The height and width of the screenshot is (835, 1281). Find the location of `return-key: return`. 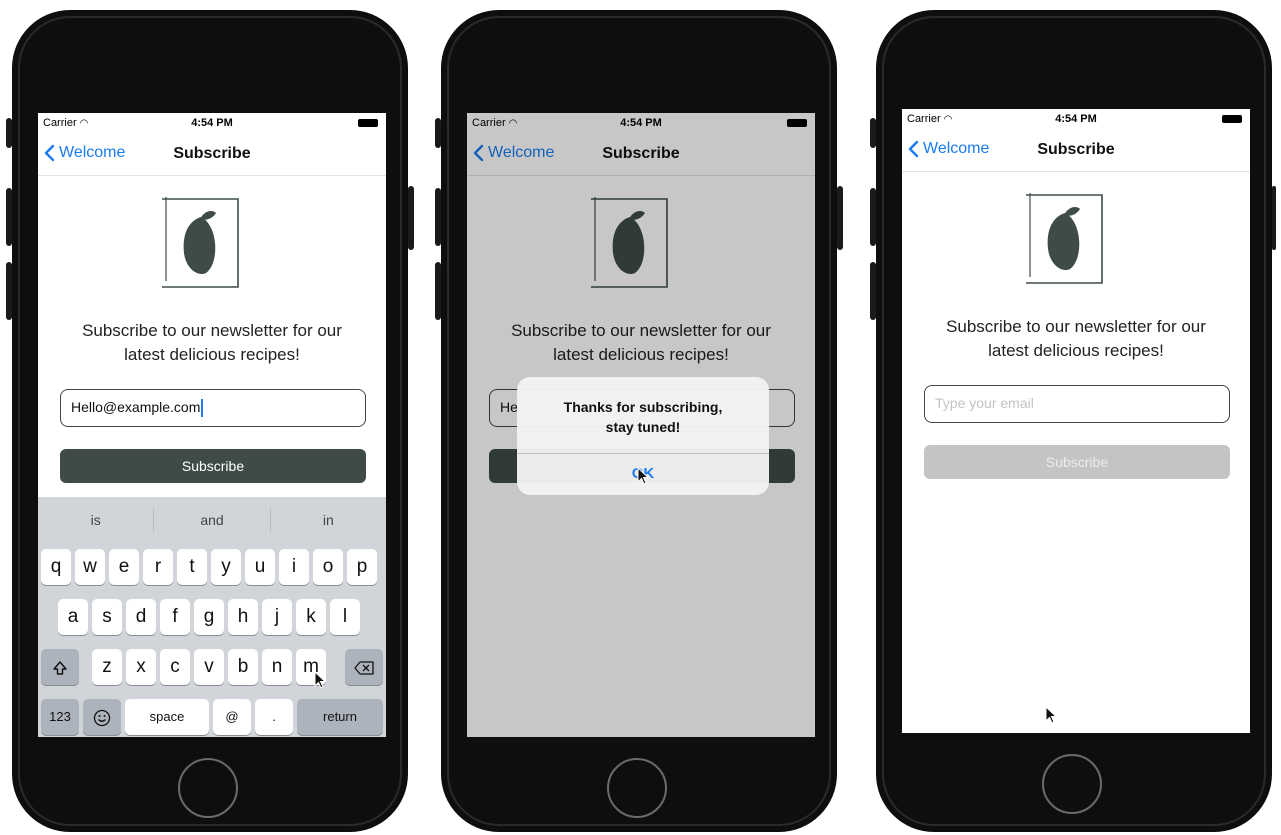

return-key: return is located at coordinates (340, 717).